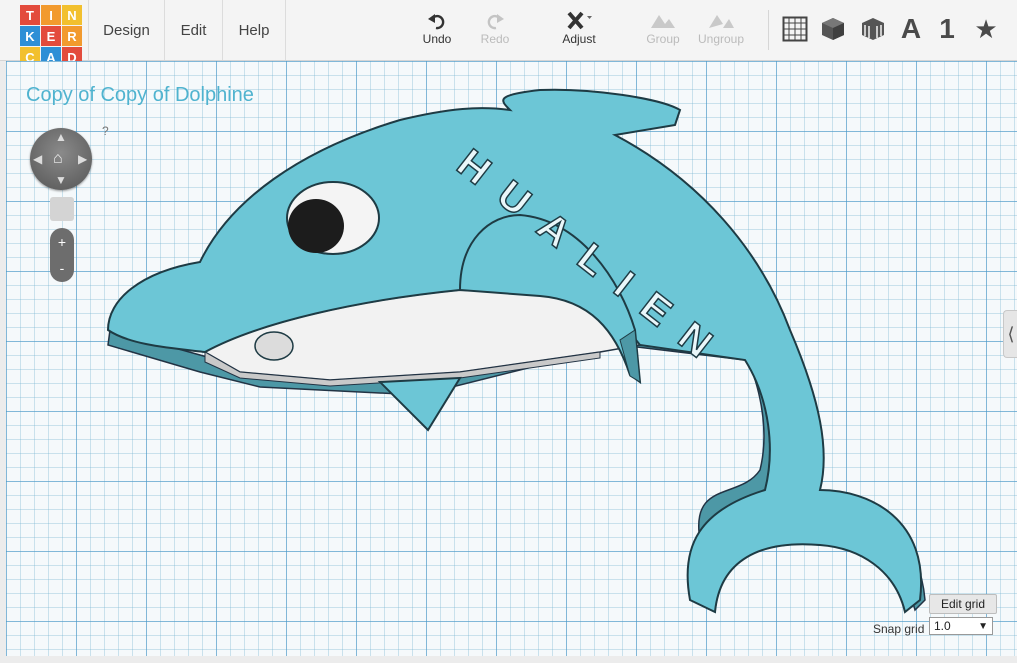 This screenshot has width=1017, height=663. What do you see at coordinates (579, 39) in the screenshot?
I see `adjust-label: Adjust` at bounding box center [579, 39].